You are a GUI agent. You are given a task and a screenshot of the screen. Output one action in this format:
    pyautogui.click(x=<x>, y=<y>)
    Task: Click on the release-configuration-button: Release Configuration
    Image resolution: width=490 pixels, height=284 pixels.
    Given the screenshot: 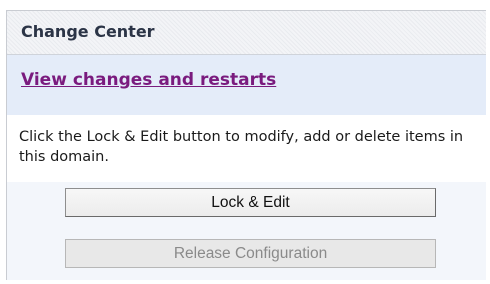 What is the action you would take?
    pyautogui.click(x=250, y=253)
    